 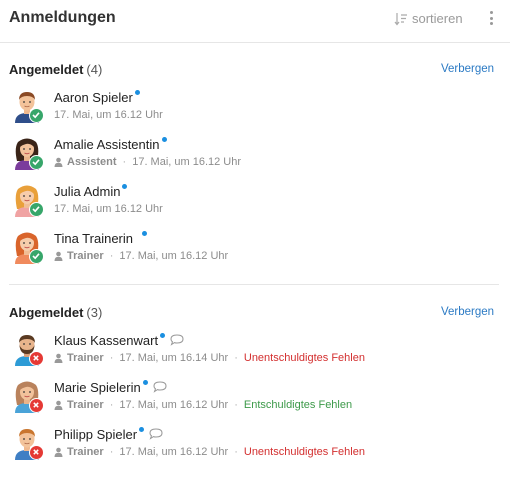 What do you see at coordinates (46, 312) in the screenshot?
I see `section-unregistered-label: Abgemeldet` at bounding box center [46, 312].